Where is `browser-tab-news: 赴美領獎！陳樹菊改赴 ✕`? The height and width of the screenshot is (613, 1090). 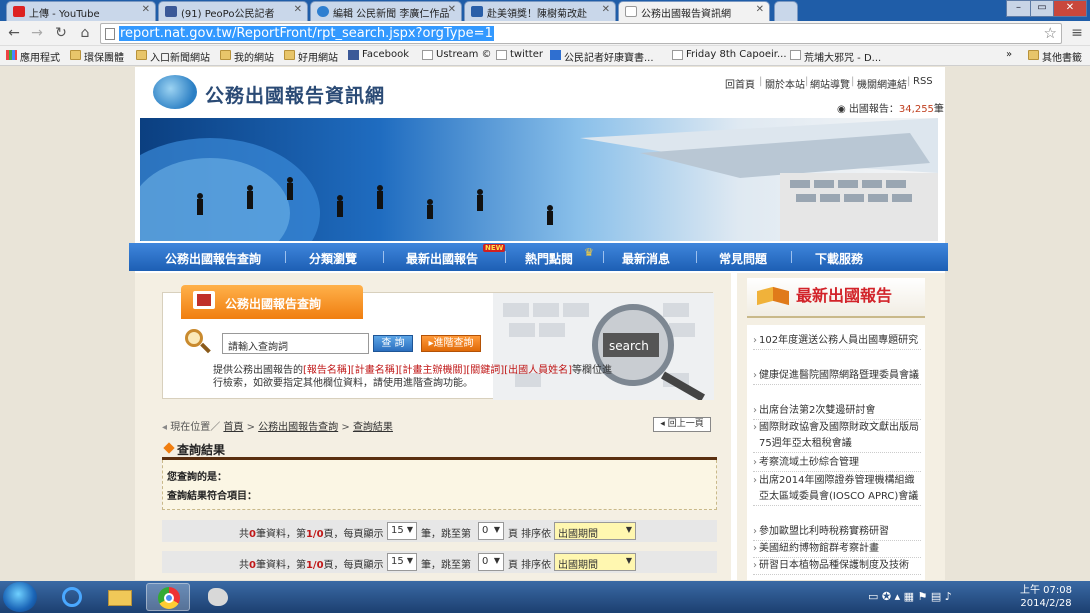
browser-tab-news: 赴美領獎！陳樹菊改赴 ✕ is located at coordinates (540, 11).